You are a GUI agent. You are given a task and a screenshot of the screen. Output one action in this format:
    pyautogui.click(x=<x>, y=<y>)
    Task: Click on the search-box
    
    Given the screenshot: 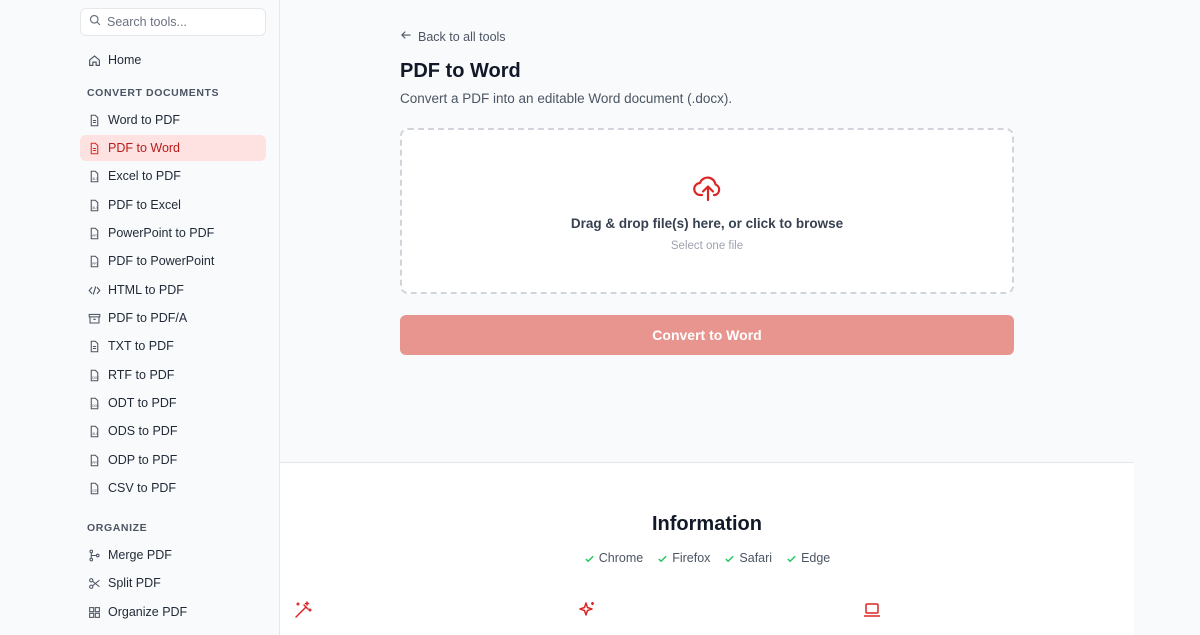 What is the action you would take?
    pyautogui.click(x=173, y=22)
    